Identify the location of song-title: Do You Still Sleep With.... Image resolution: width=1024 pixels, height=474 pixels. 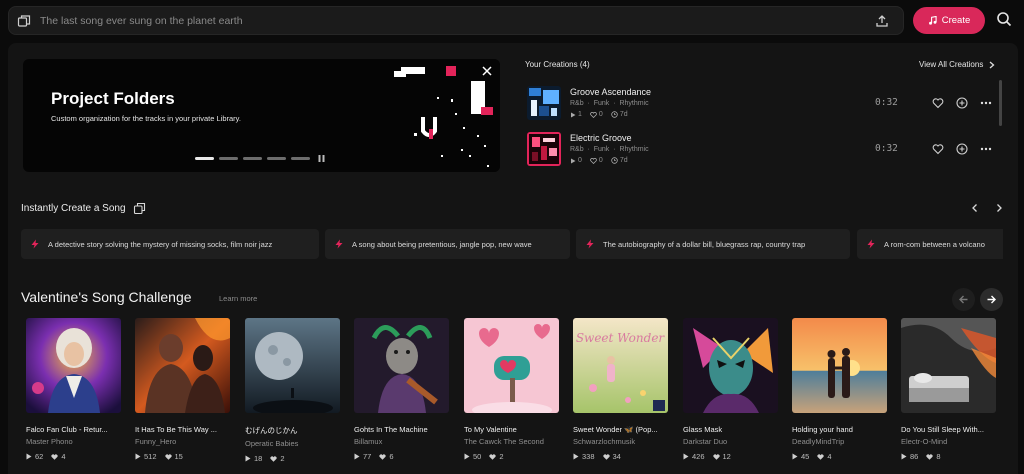
(948, 429).